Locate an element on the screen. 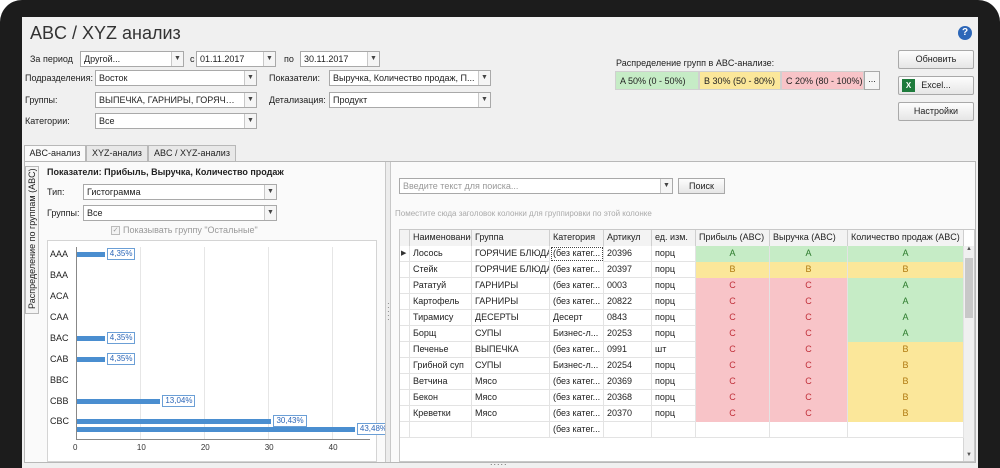 The image size is (1000, 468). tab-xyz: XYZ-анализ is located at coordinates (117, 153).